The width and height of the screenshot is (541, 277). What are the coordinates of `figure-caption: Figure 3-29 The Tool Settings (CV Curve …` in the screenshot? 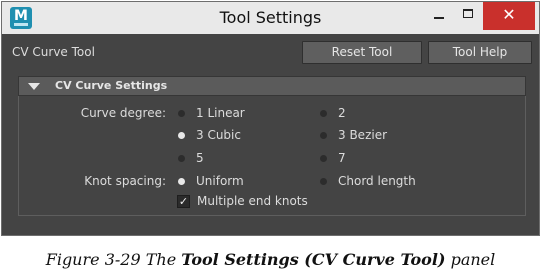 It's located at (270, 259).